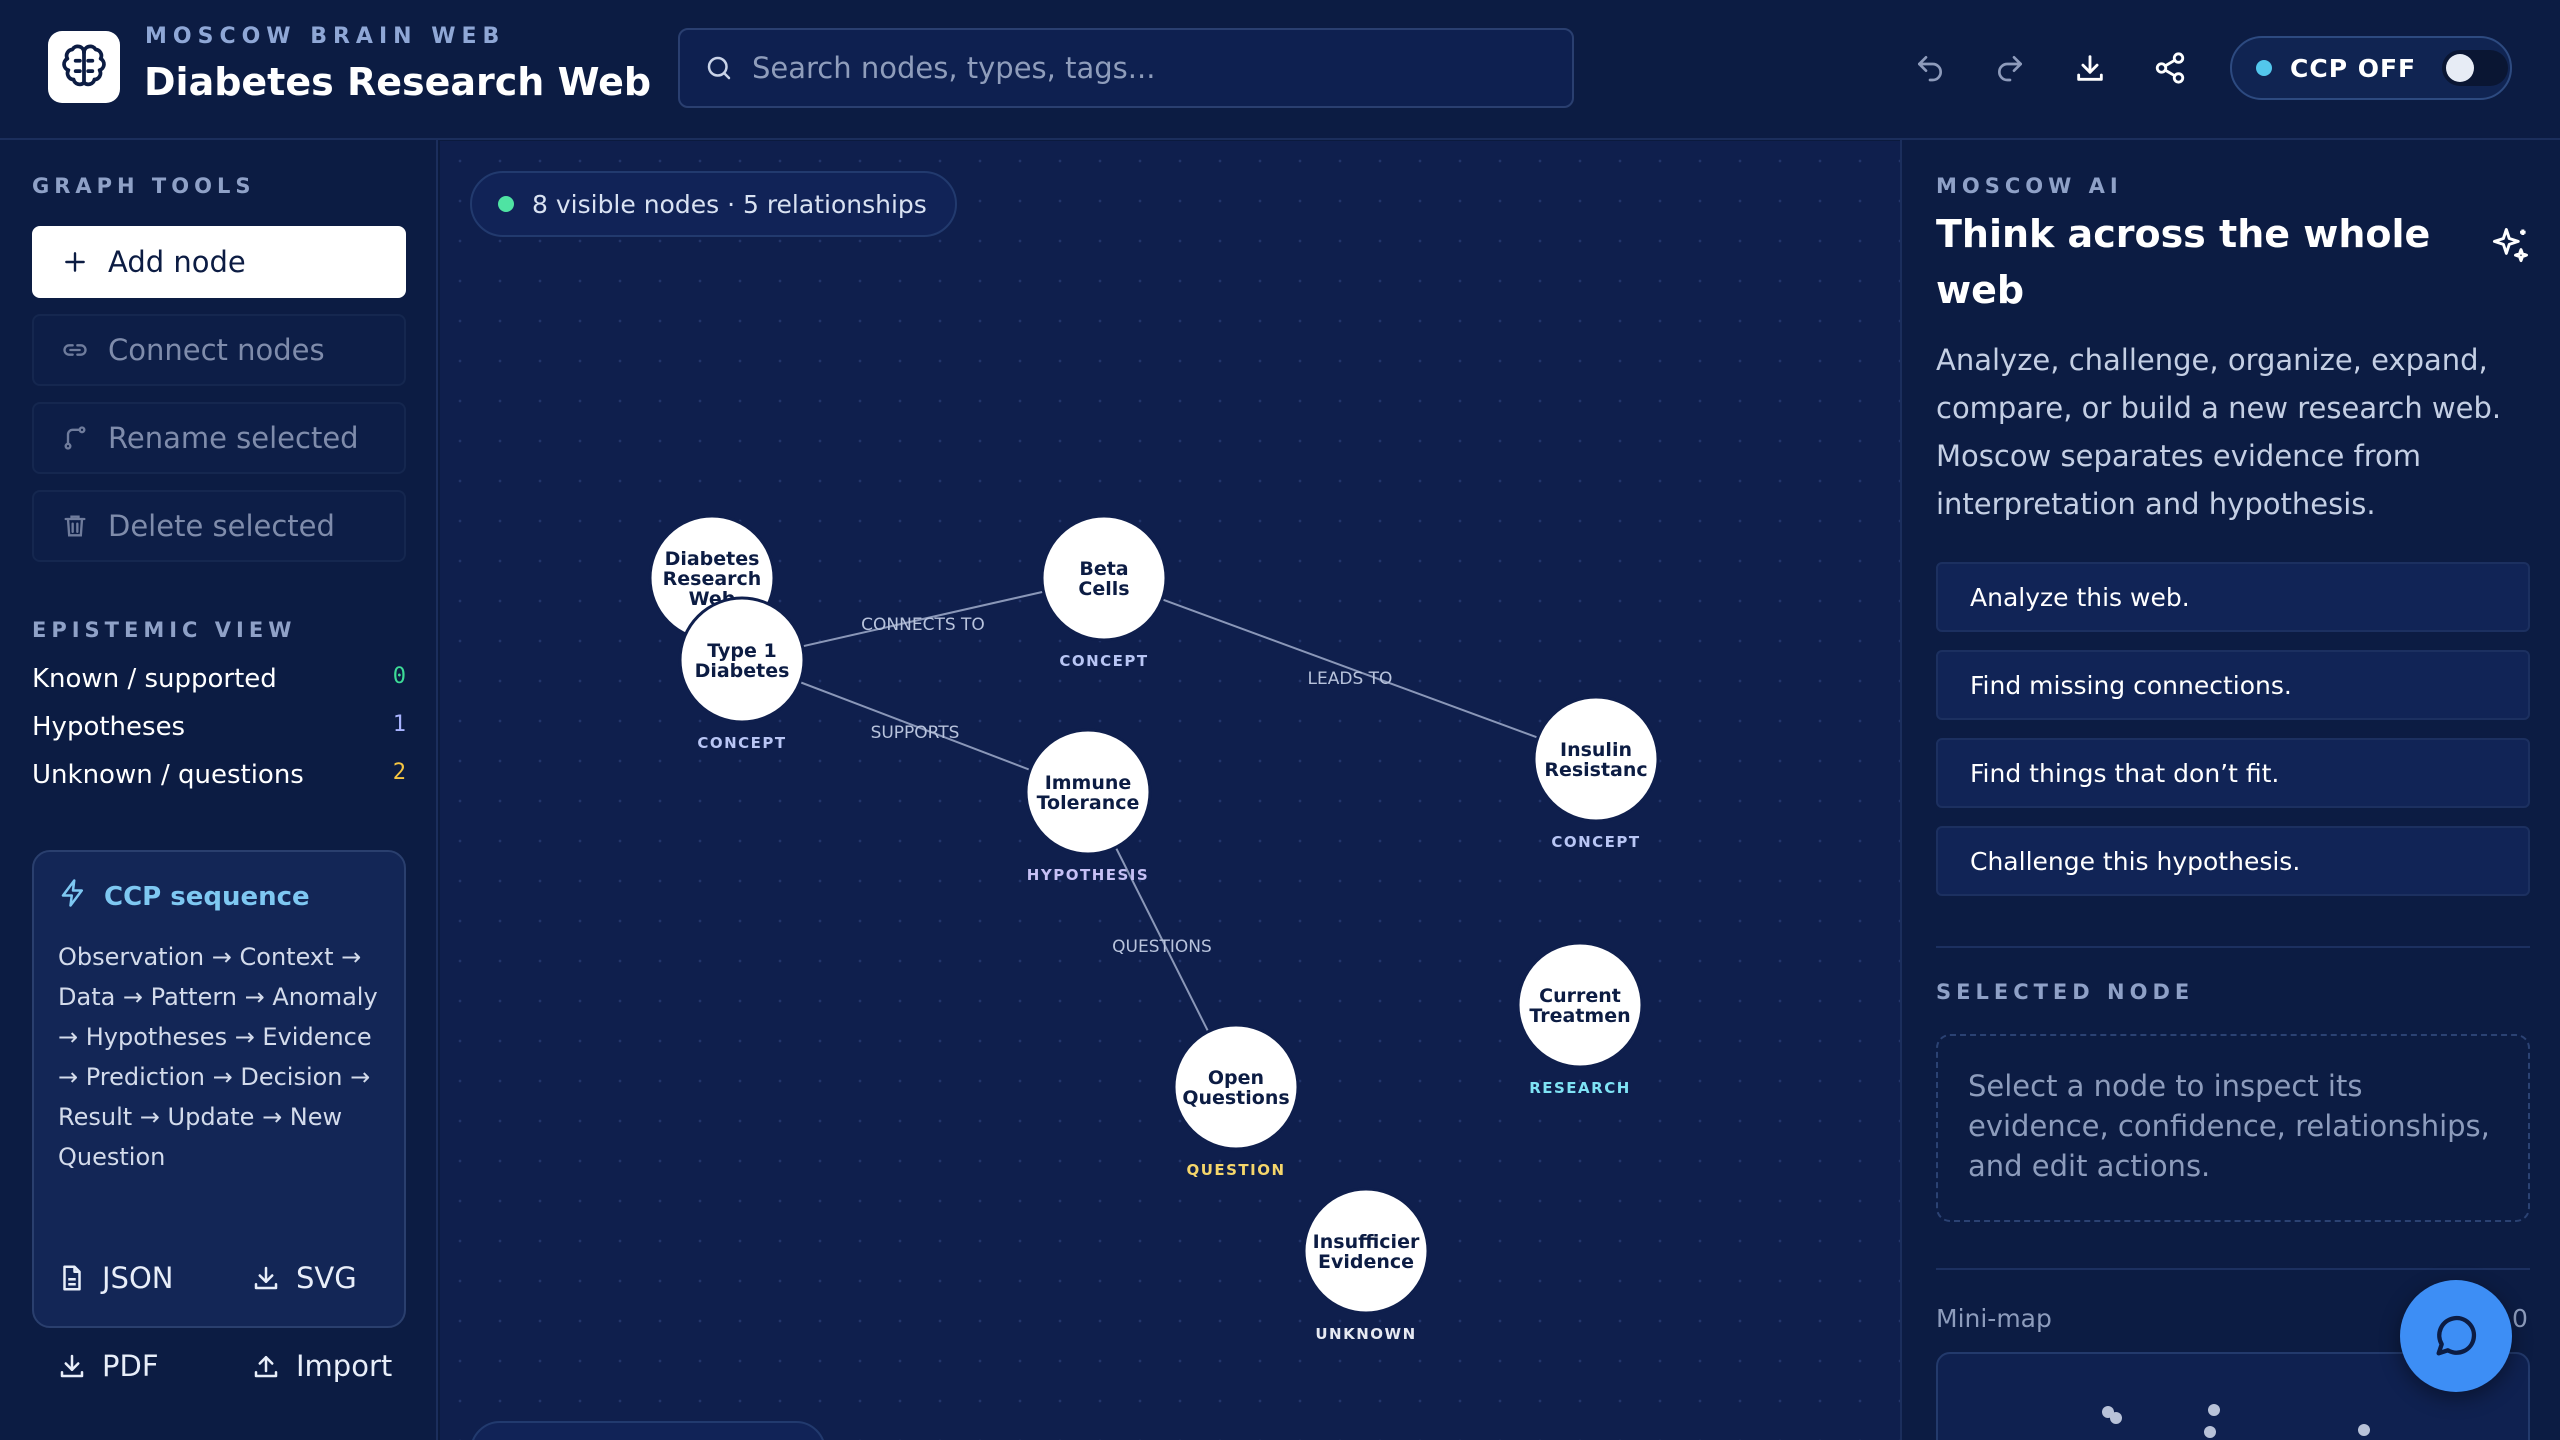  I want to click on epistemic-unknown-count: 2, so click(399, 772).